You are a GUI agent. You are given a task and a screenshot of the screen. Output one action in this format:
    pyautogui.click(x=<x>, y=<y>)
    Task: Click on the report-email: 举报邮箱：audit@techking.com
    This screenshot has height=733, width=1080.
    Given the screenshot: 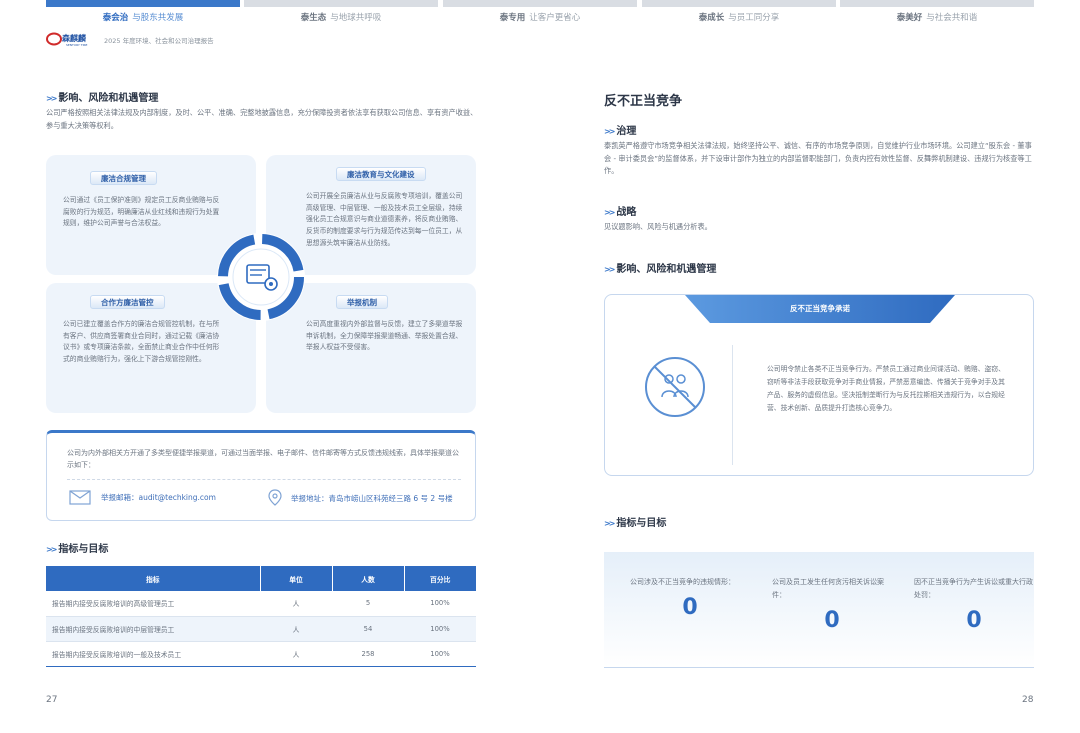 What is the action you would take?
    pyautogui.click(x=142, y=497)
    